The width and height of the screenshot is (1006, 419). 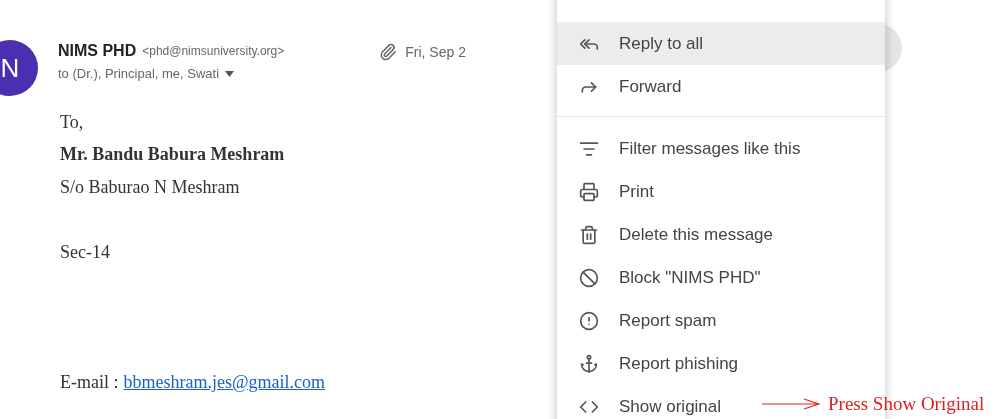 What do you see at coordinates (627, 86) in the screenshot?
I see `menu-item: Forward` at bounding box center [627, 86].